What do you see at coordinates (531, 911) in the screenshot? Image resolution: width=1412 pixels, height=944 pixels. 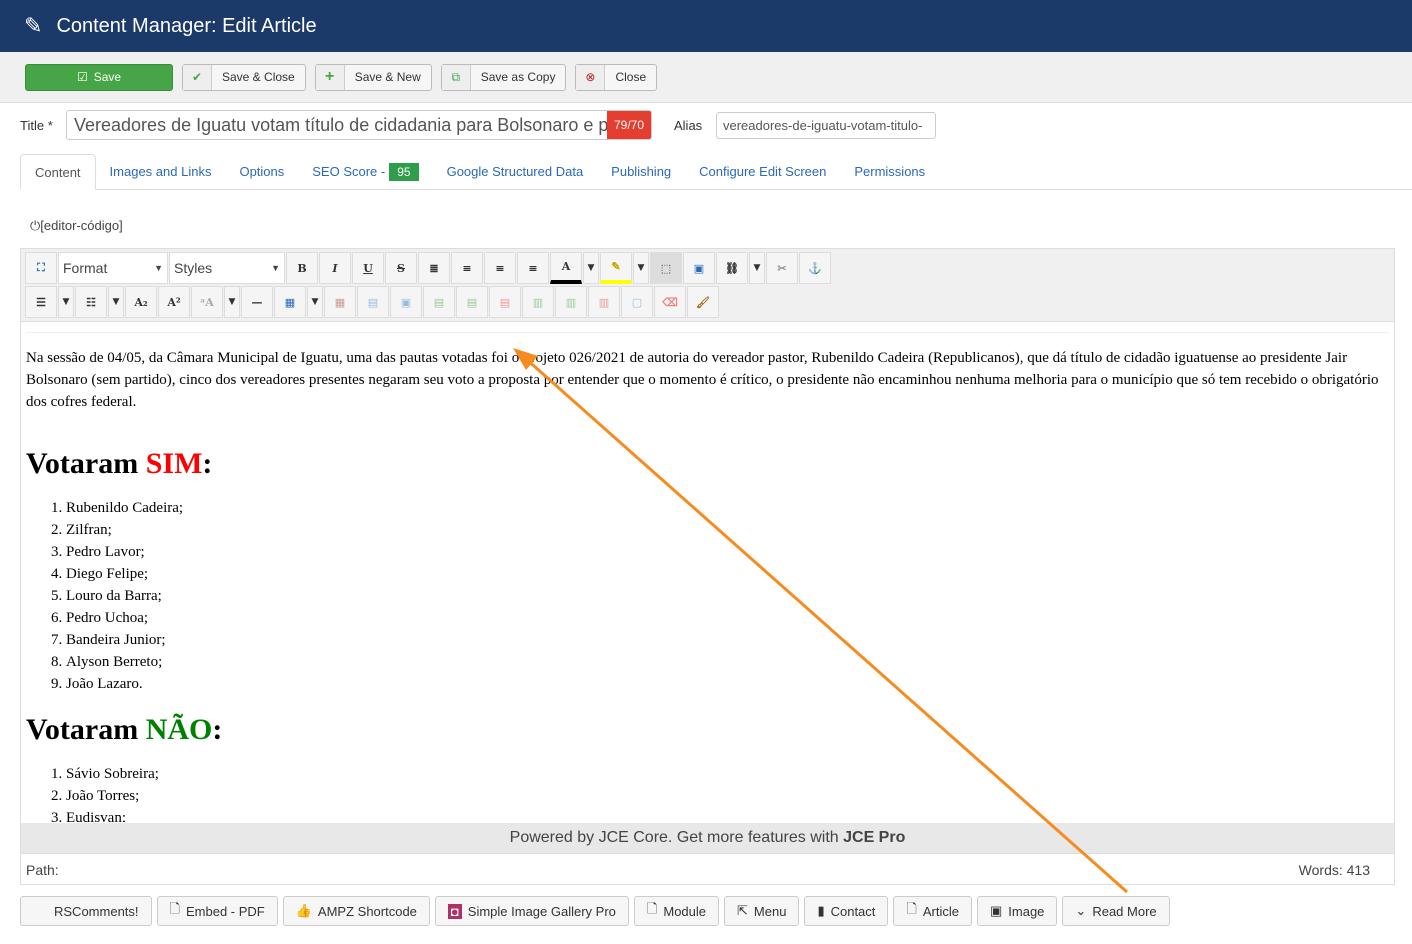 I see `simple-image-gallery-button: ◘ Simple Image Gallery Pro` at bounding box center [531, 911].